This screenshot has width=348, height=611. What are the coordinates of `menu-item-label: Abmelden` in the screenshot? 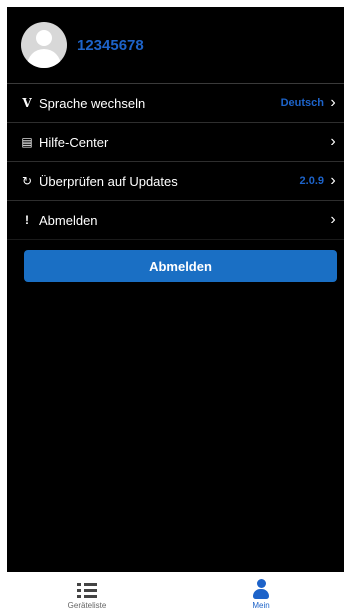 It's located at (68, 220).